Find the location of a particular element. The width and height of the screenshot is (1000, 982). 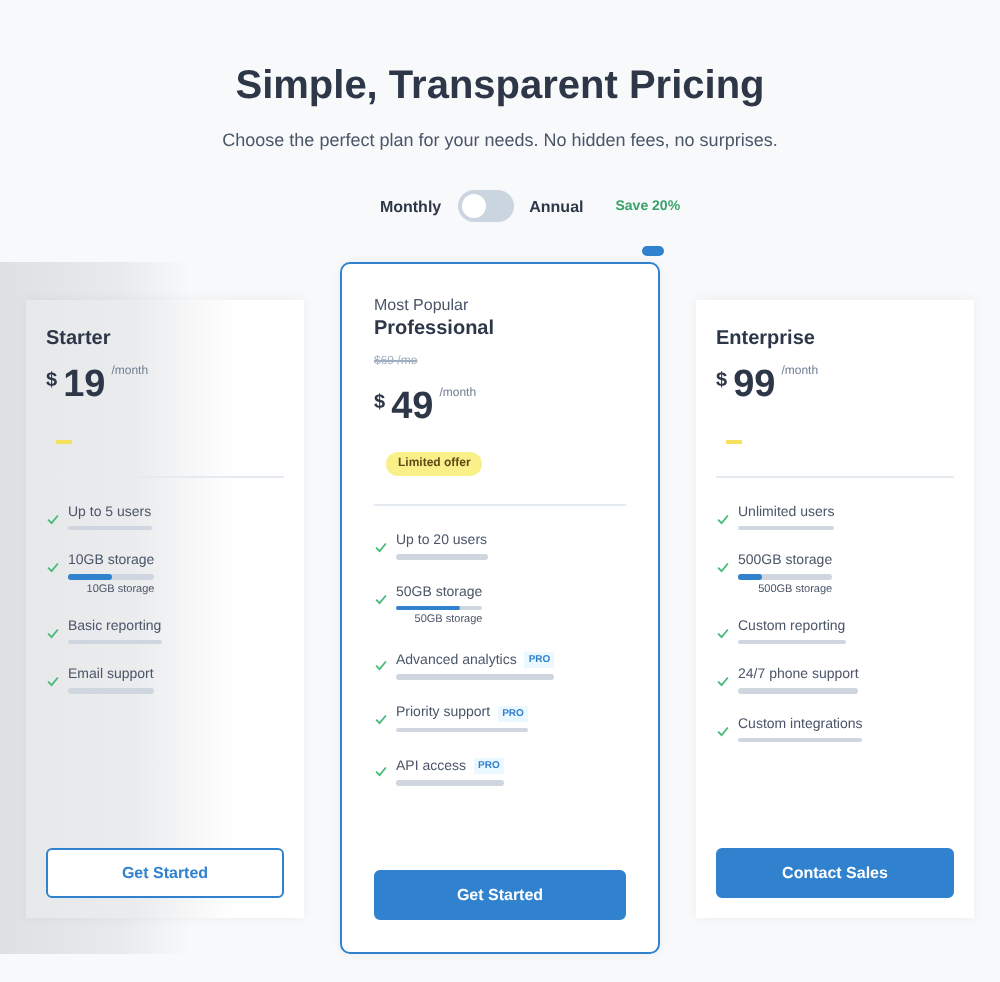

price-amount: 19 is located at coordinates (84, 385).